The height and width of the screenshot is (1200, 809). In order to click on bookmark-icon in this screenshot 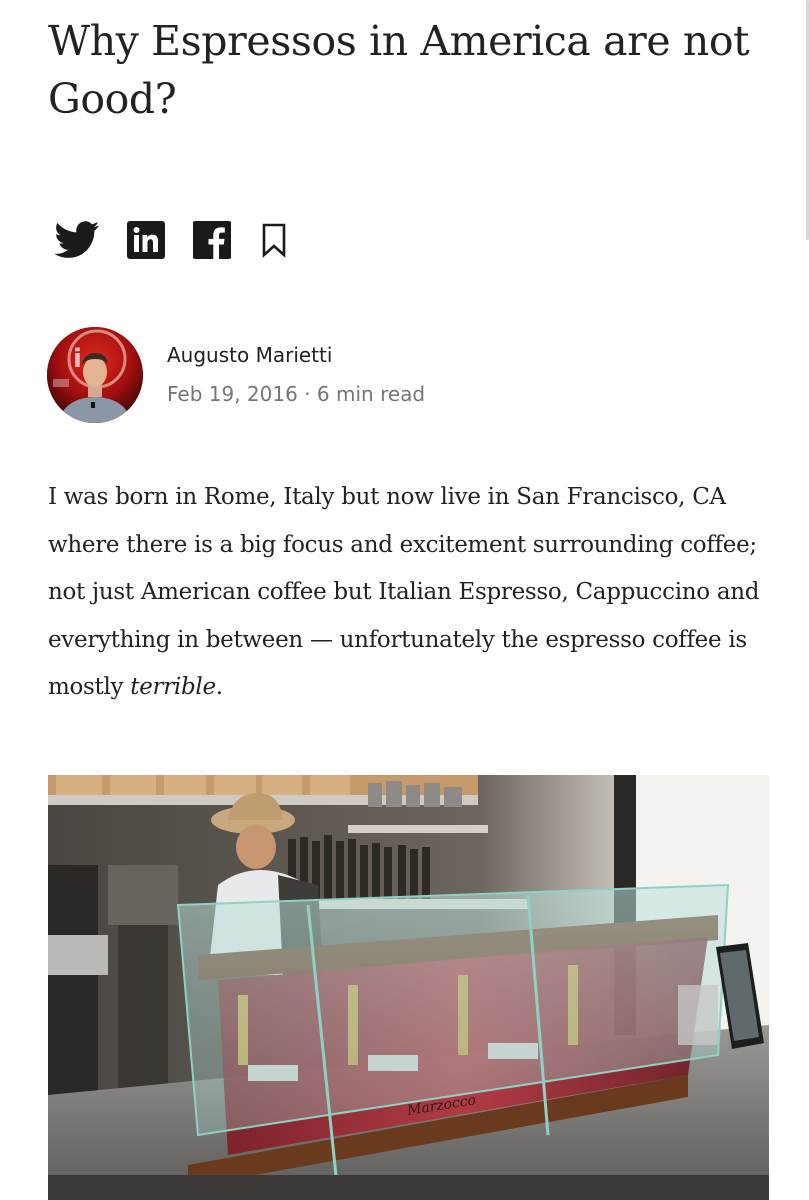, I will do `click(274, 240)`.